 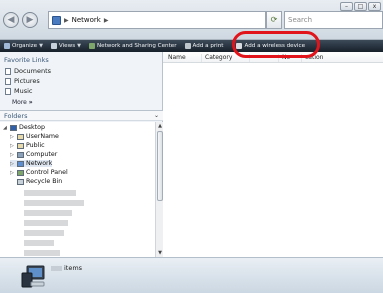 What do you see at coordinates (7, 46) in the screenshot?
I see `organize-icon` at bounding box center [7, 46].